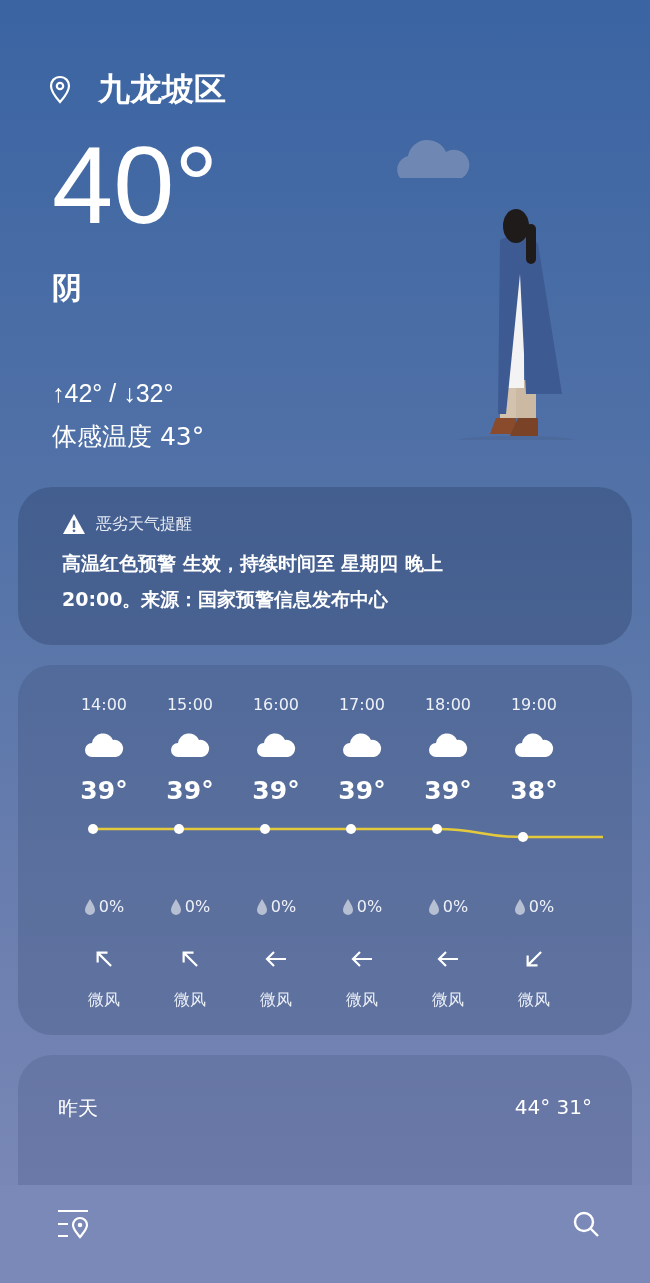 The width and height of the screenshot is (650, 1283). What do you see at coordinates (586, 1224) in the screenshot?
I see `search-icon` at bounding box center [586, 1224].